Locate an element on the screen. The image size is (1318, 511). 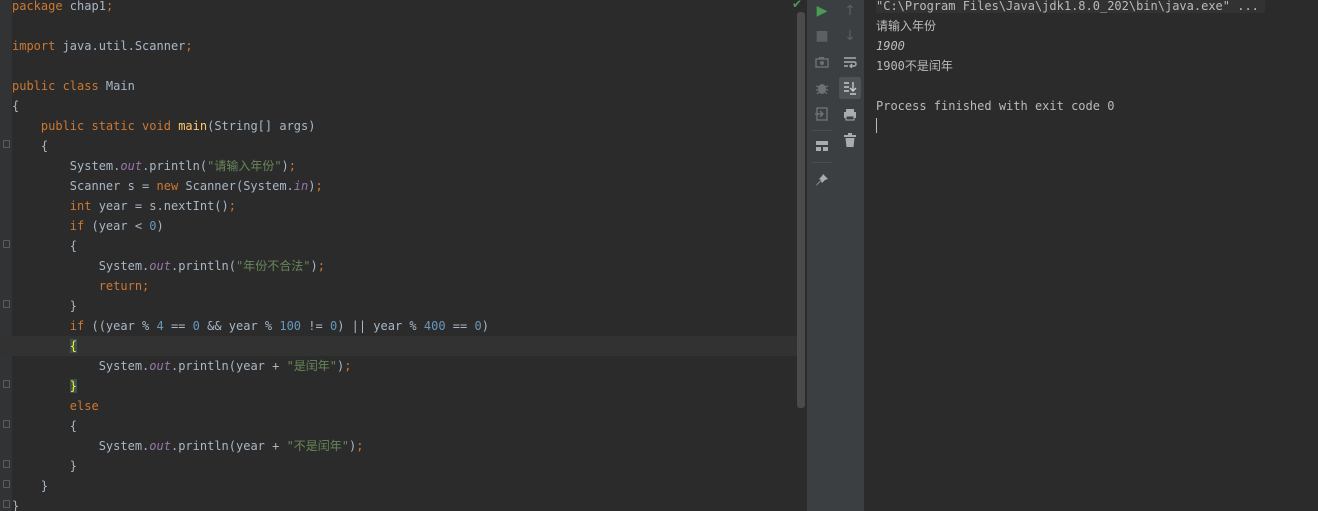
console-output-line: 1900不是闰年 is located at coordinates (914, 66).